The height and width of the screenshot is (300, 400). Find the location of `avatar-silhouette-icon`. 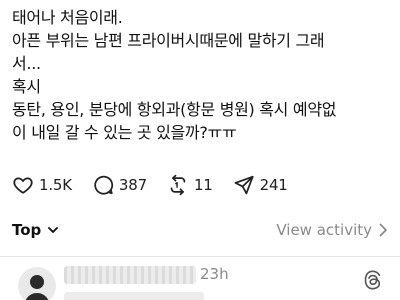

avatar-silhouette-icon is located at coordinates (37, 287).